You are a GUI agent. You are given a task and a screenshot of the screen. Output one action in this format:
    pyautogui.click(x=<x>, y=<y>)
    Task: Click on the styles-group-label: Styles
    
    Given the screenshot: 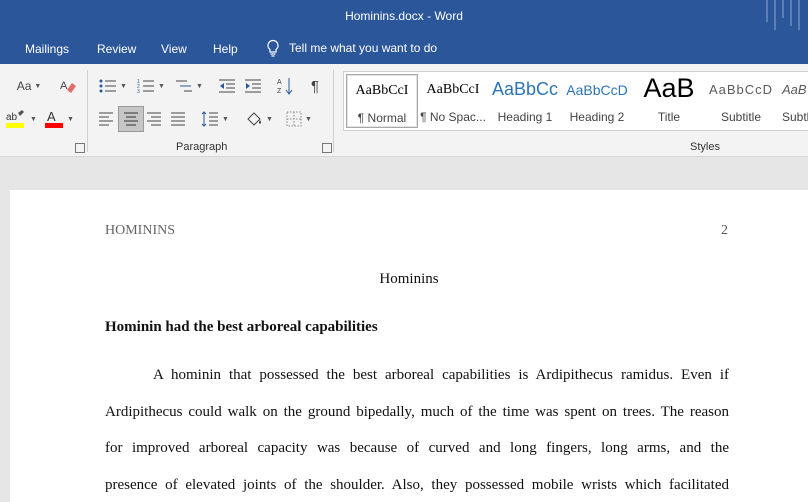 What is the action you would take?
    pyautogui.click(x=705, y=147)
    